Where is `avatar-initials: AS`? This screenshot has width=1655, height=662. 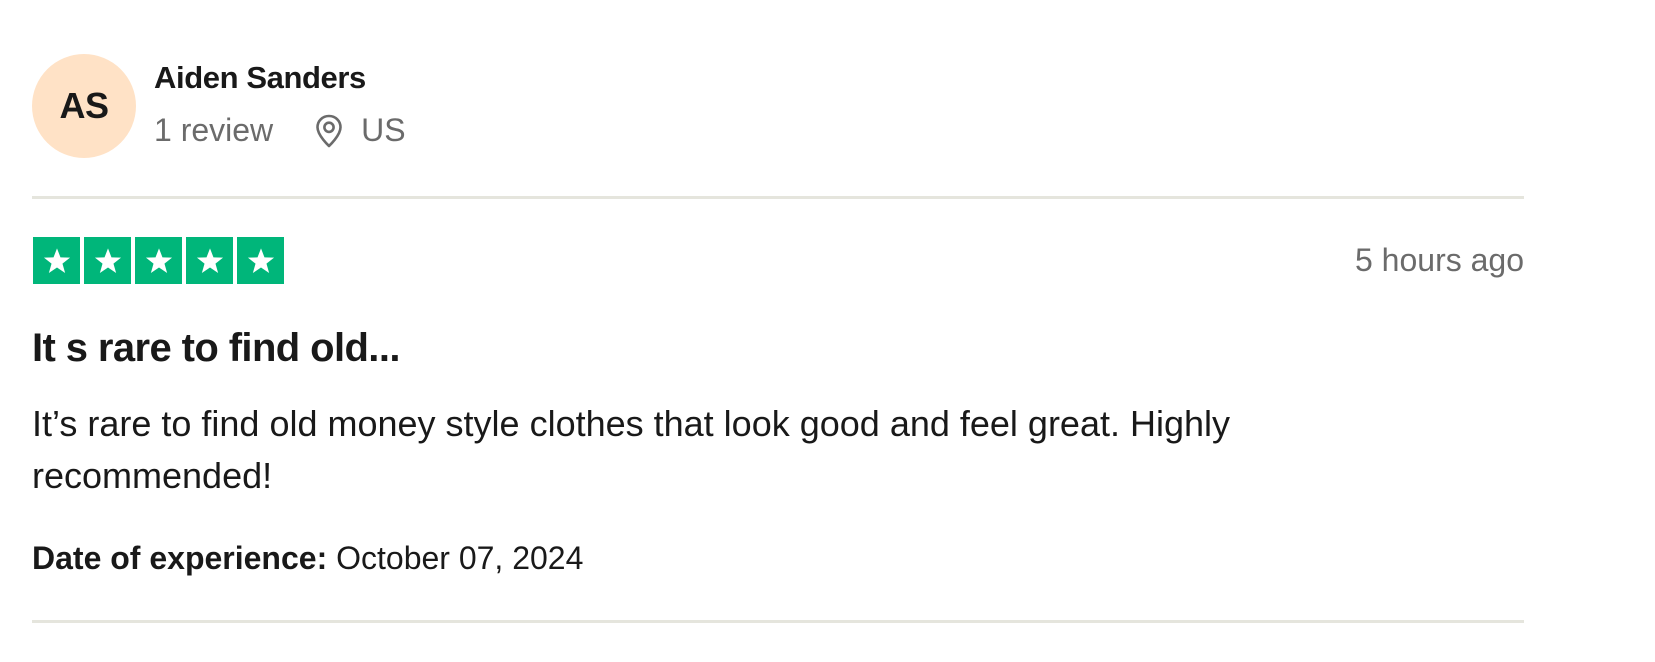
avatar-initials: AS is located at coordinates (84, 105).